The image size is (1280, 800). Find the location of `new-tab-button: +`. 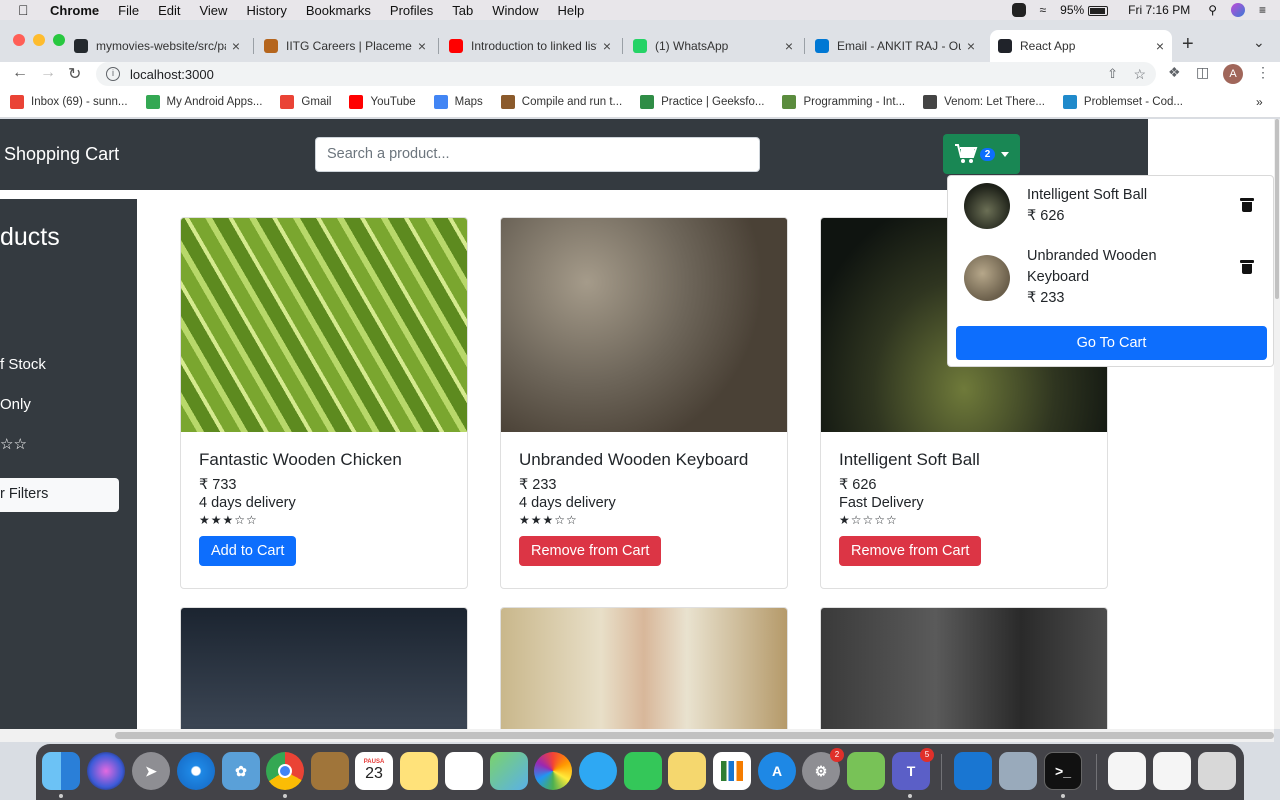

new-tab-button: + is located at coordinates (1188, 44).